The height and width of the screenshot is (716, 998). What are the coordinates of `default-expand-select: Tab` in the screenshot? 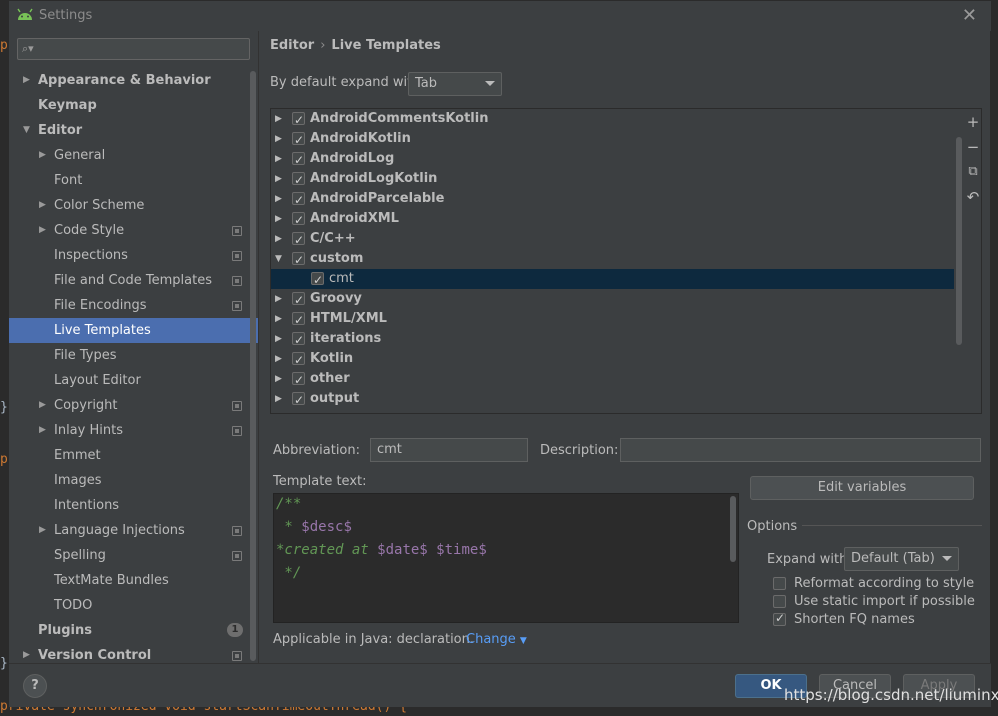 It's located at (455, 84).